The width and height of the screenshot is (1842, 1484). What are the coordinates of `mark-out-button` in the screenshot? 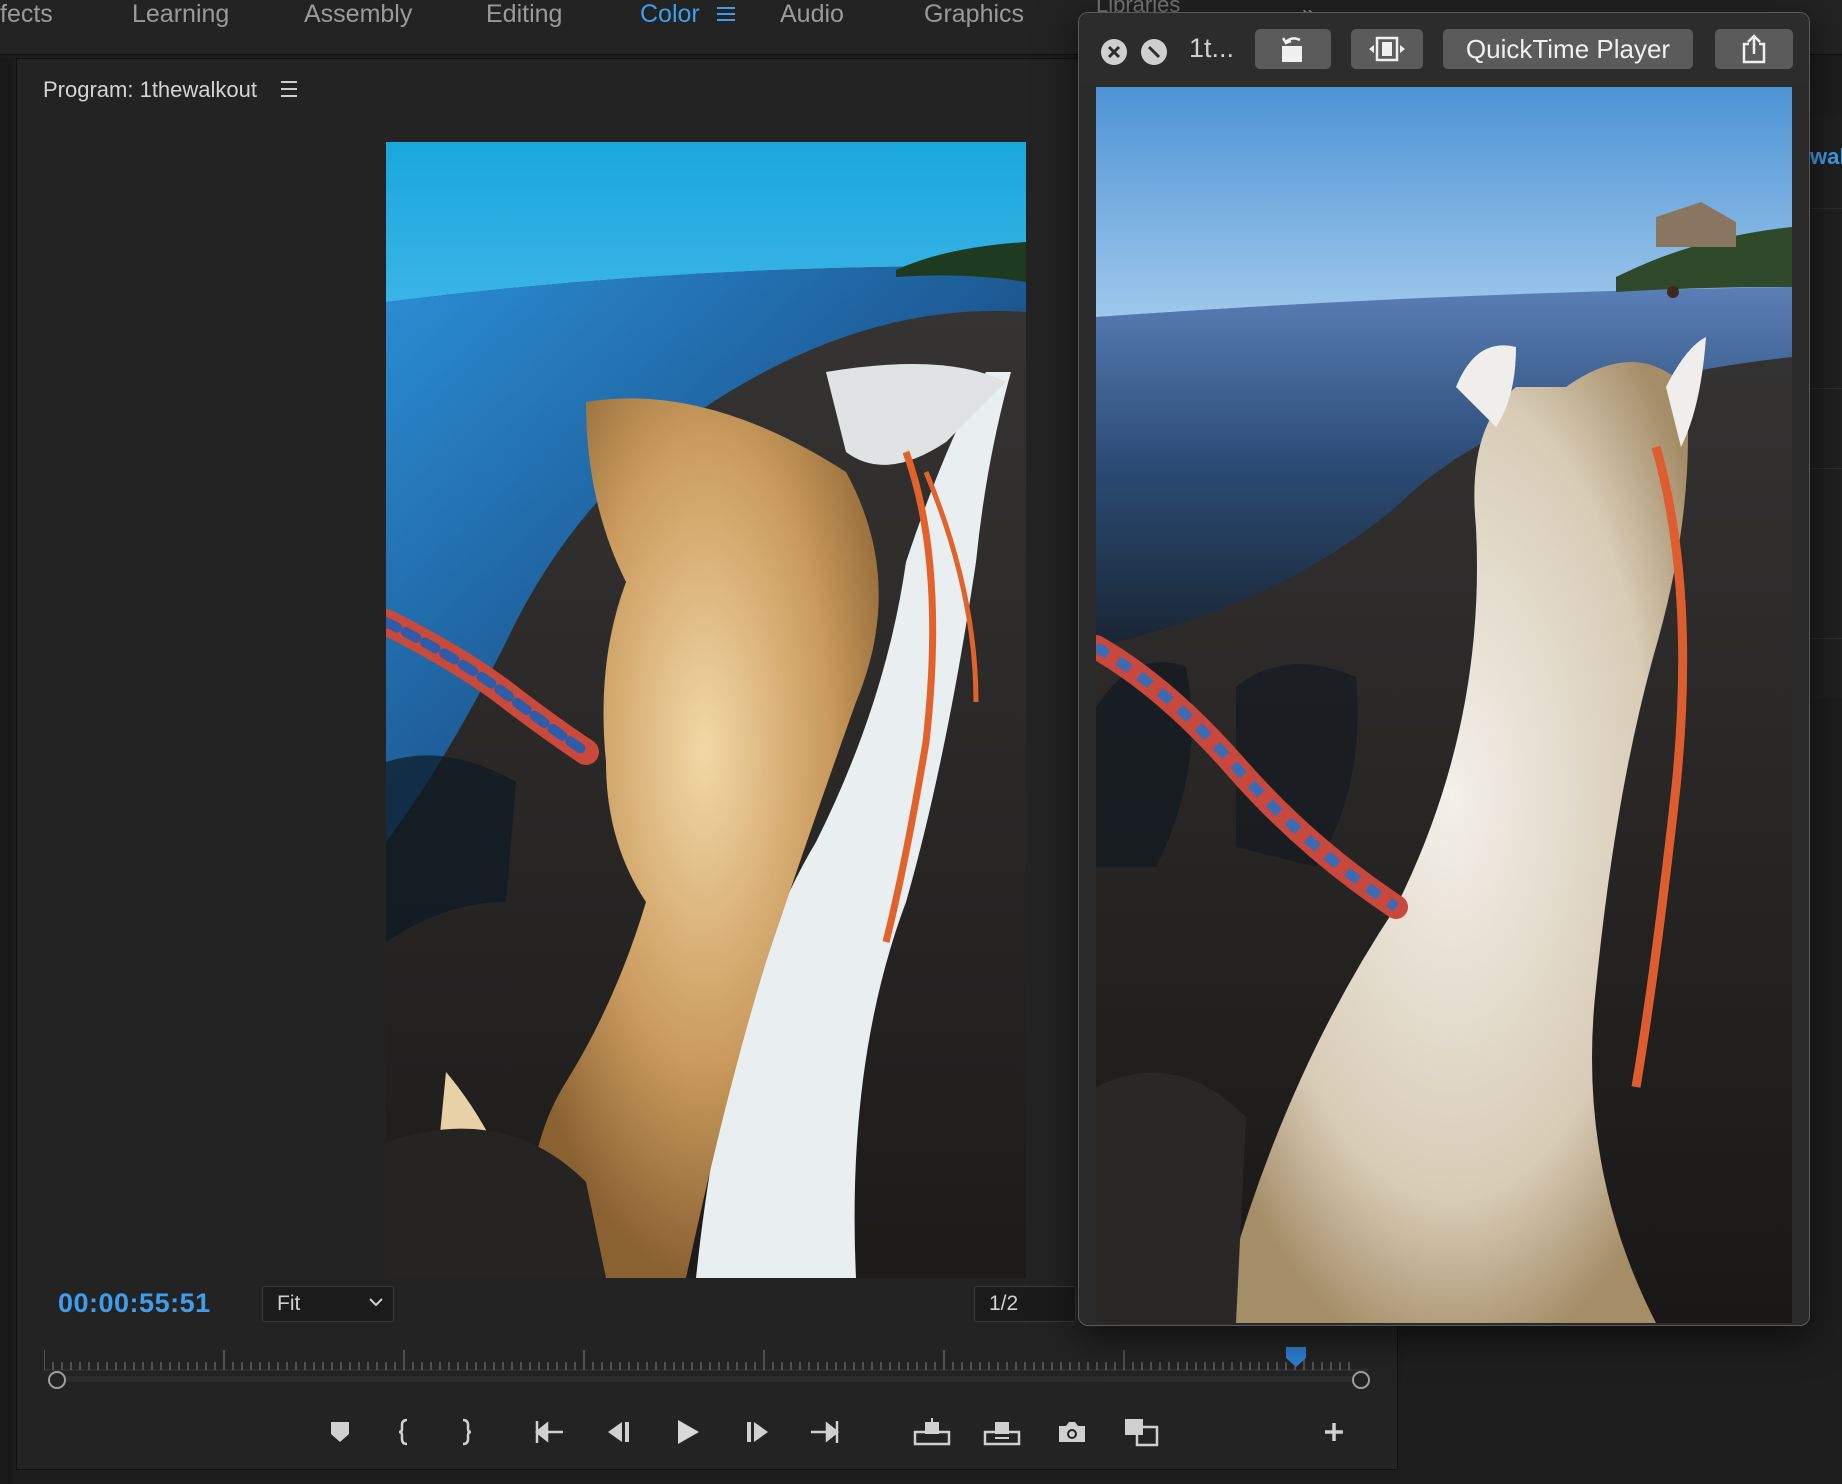 It's located at (466, 1432).